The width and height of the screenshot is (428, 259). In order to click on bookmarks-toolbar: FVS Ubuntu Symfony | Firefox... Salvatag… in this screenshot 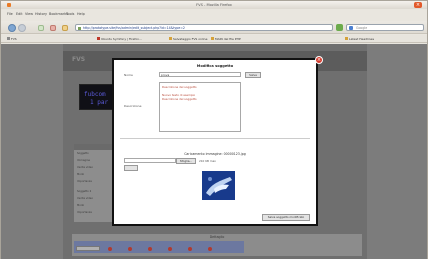, I will do `click(214, 39)`.